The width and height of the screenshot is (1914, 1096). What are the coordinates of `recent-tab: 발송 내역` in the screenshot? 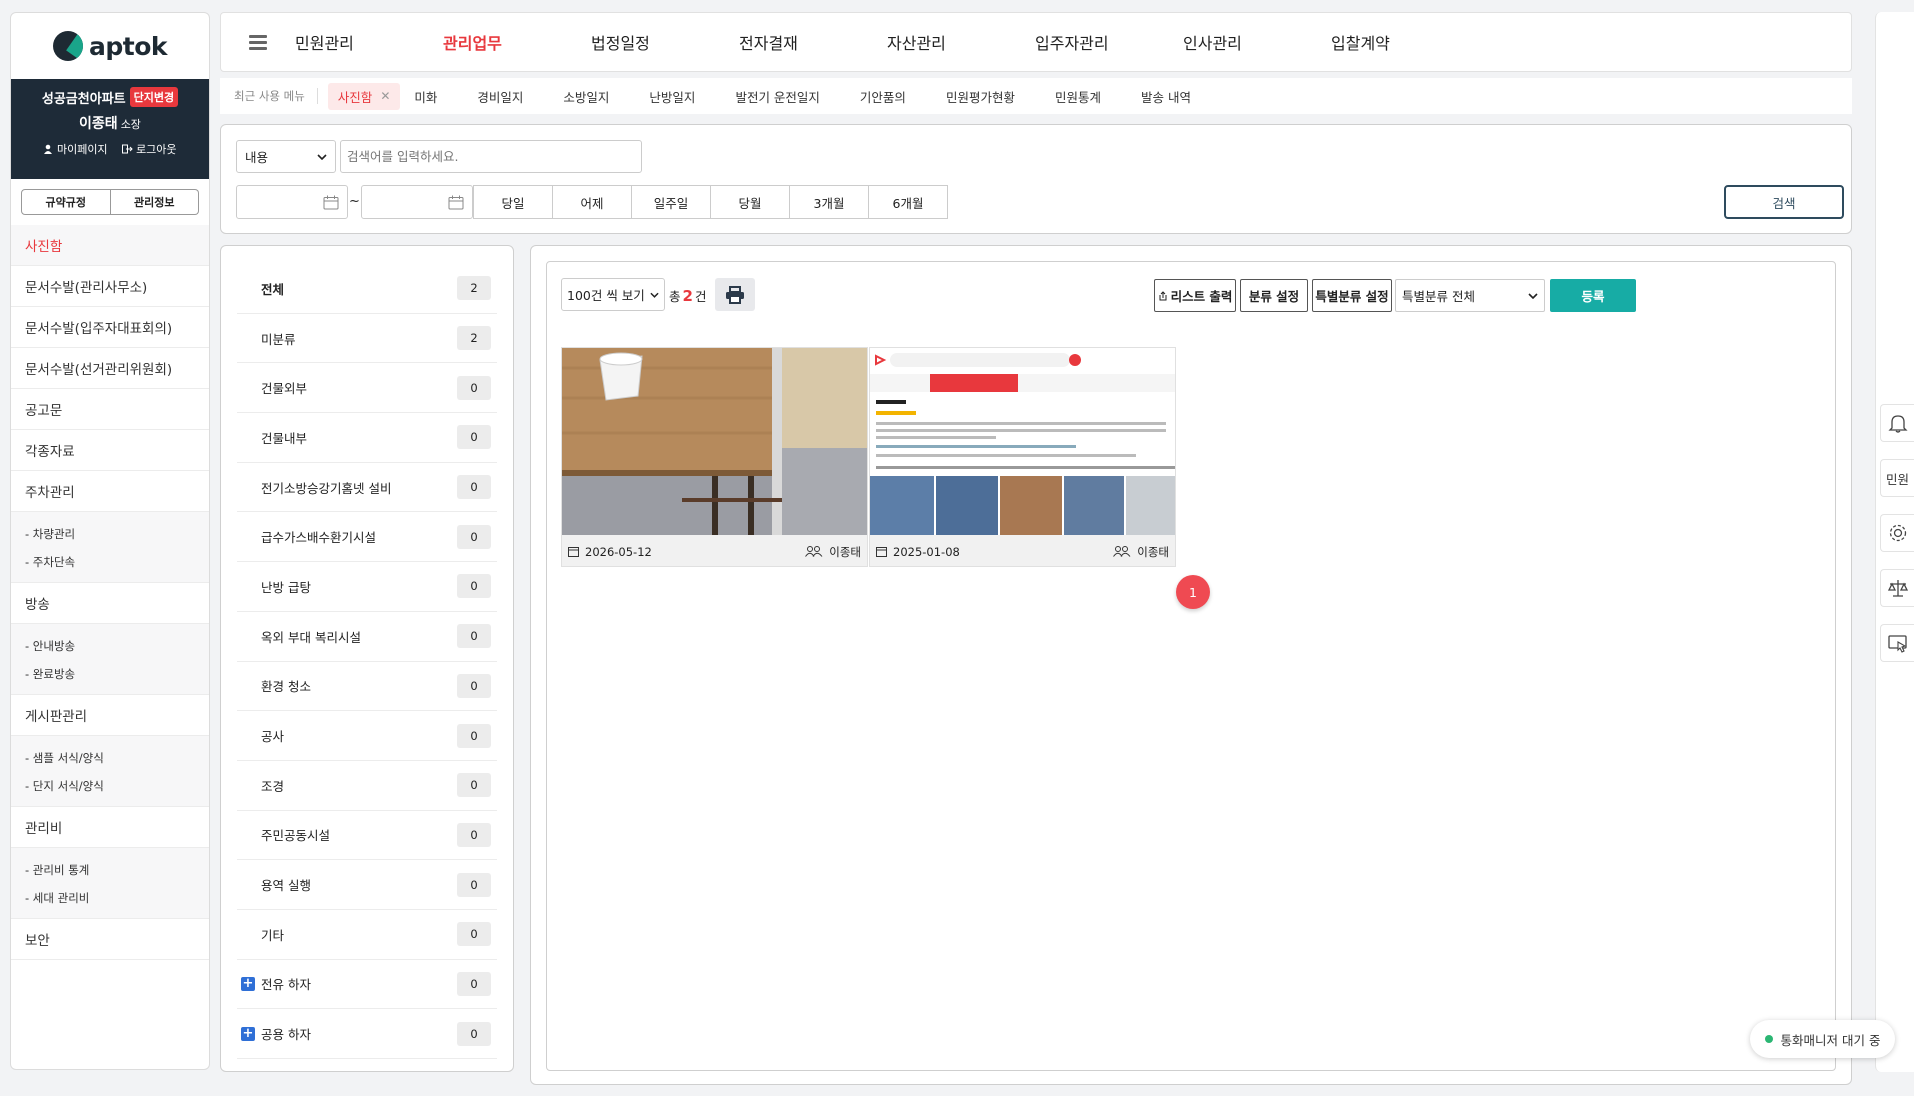 It's located at (1166, 96).